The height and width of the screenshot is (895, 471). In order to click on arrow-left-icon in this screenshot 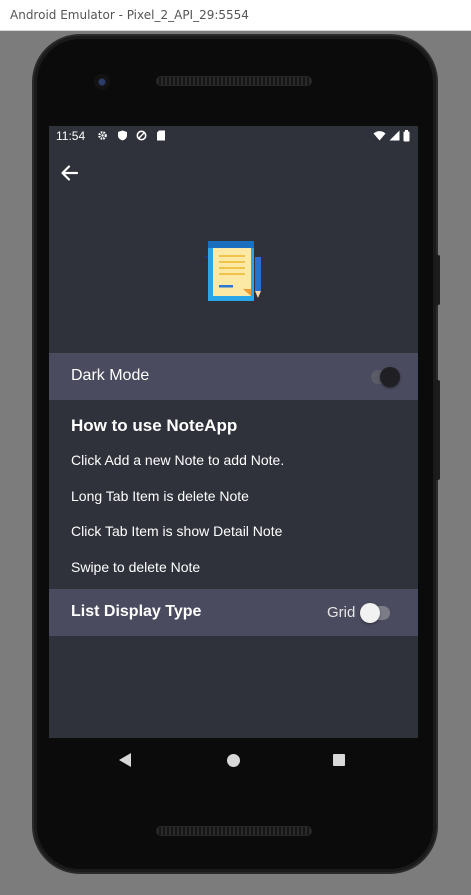, I will do `click(70, 173)`.